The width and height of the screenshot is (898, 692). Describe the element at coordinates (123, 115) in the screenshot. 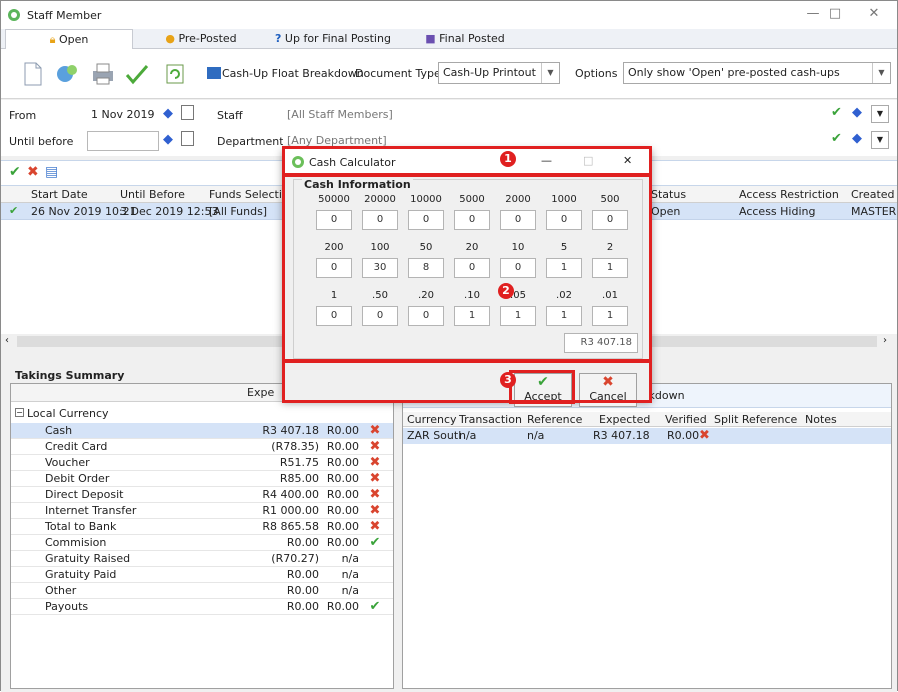

I see `from-date-field: 1 Nov 2019` at that location.